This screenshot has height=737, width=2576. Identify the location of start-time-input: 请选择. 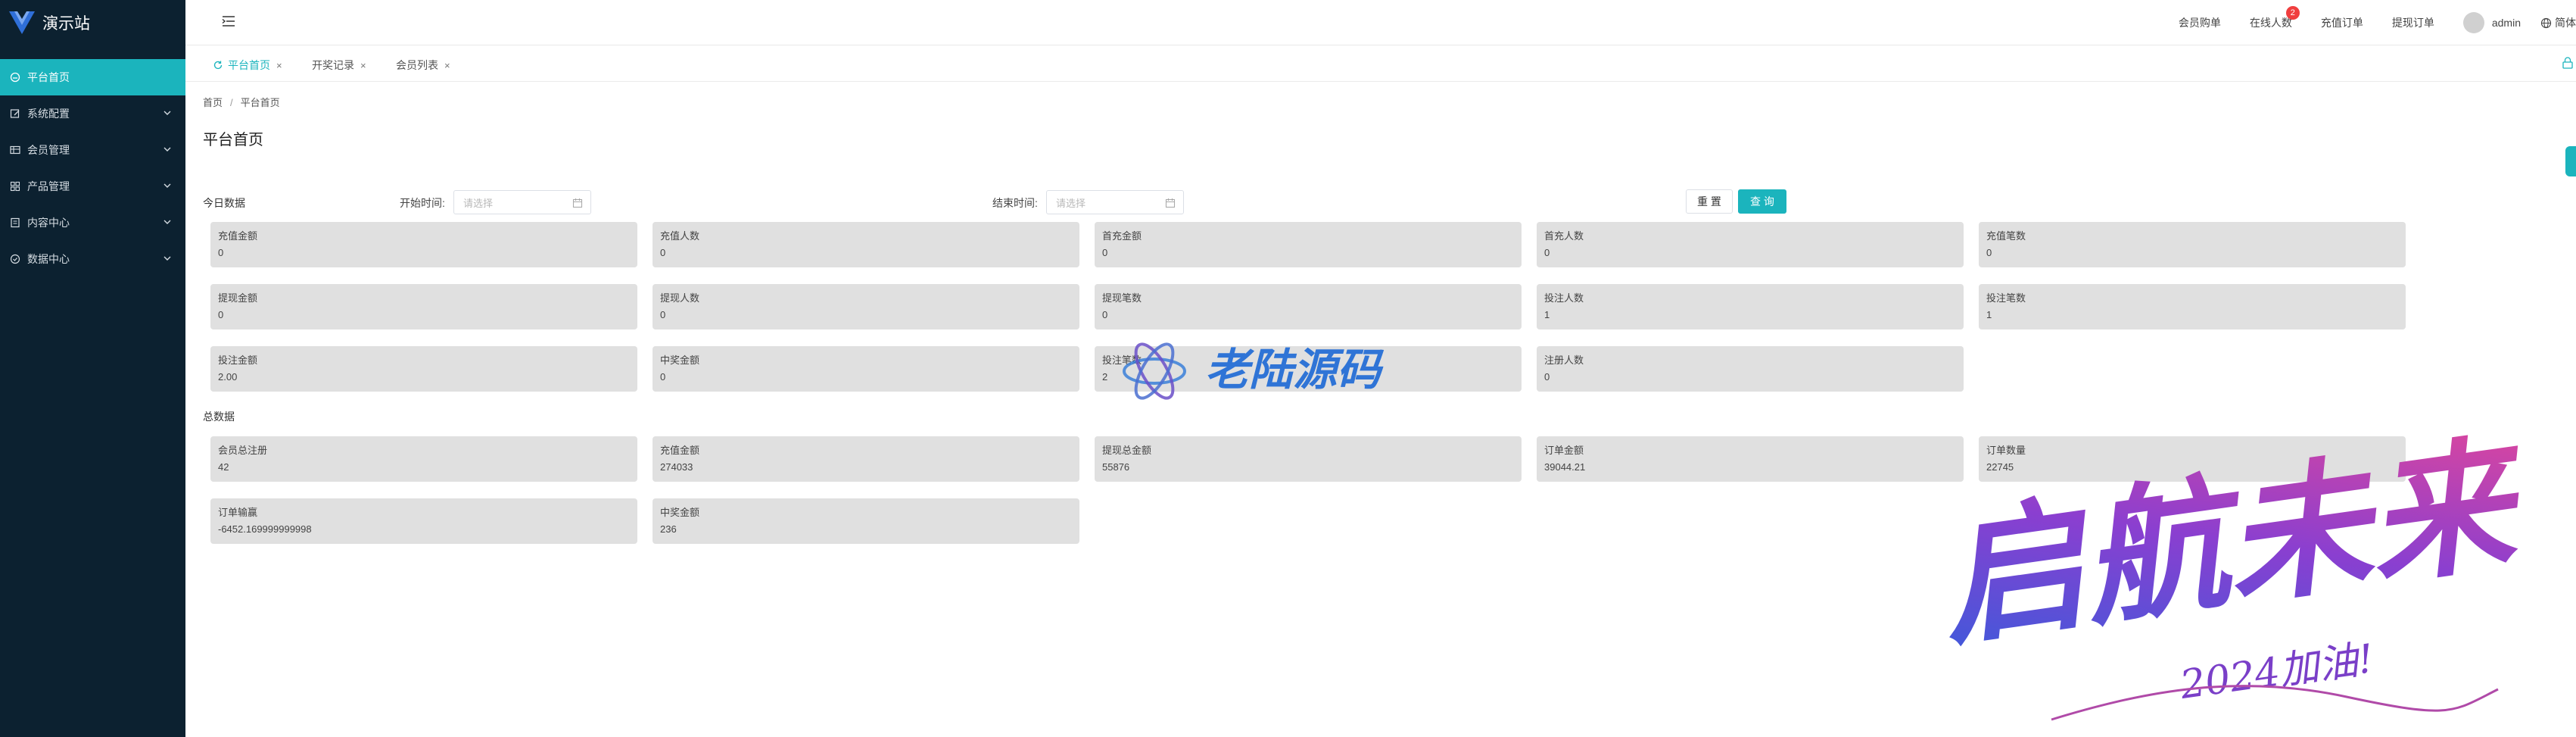
(522, 202).